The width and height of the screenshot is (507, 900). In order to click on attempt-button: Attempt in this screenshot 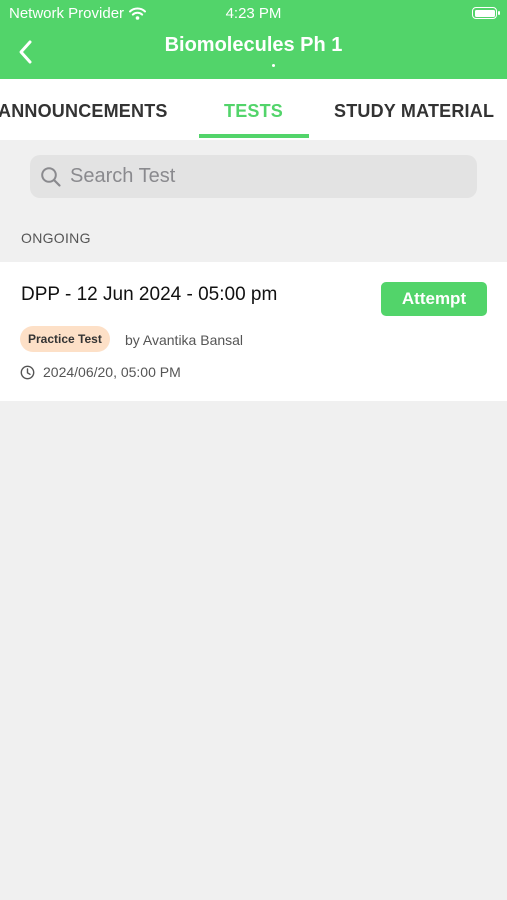, I will do `click(434, 299)`.